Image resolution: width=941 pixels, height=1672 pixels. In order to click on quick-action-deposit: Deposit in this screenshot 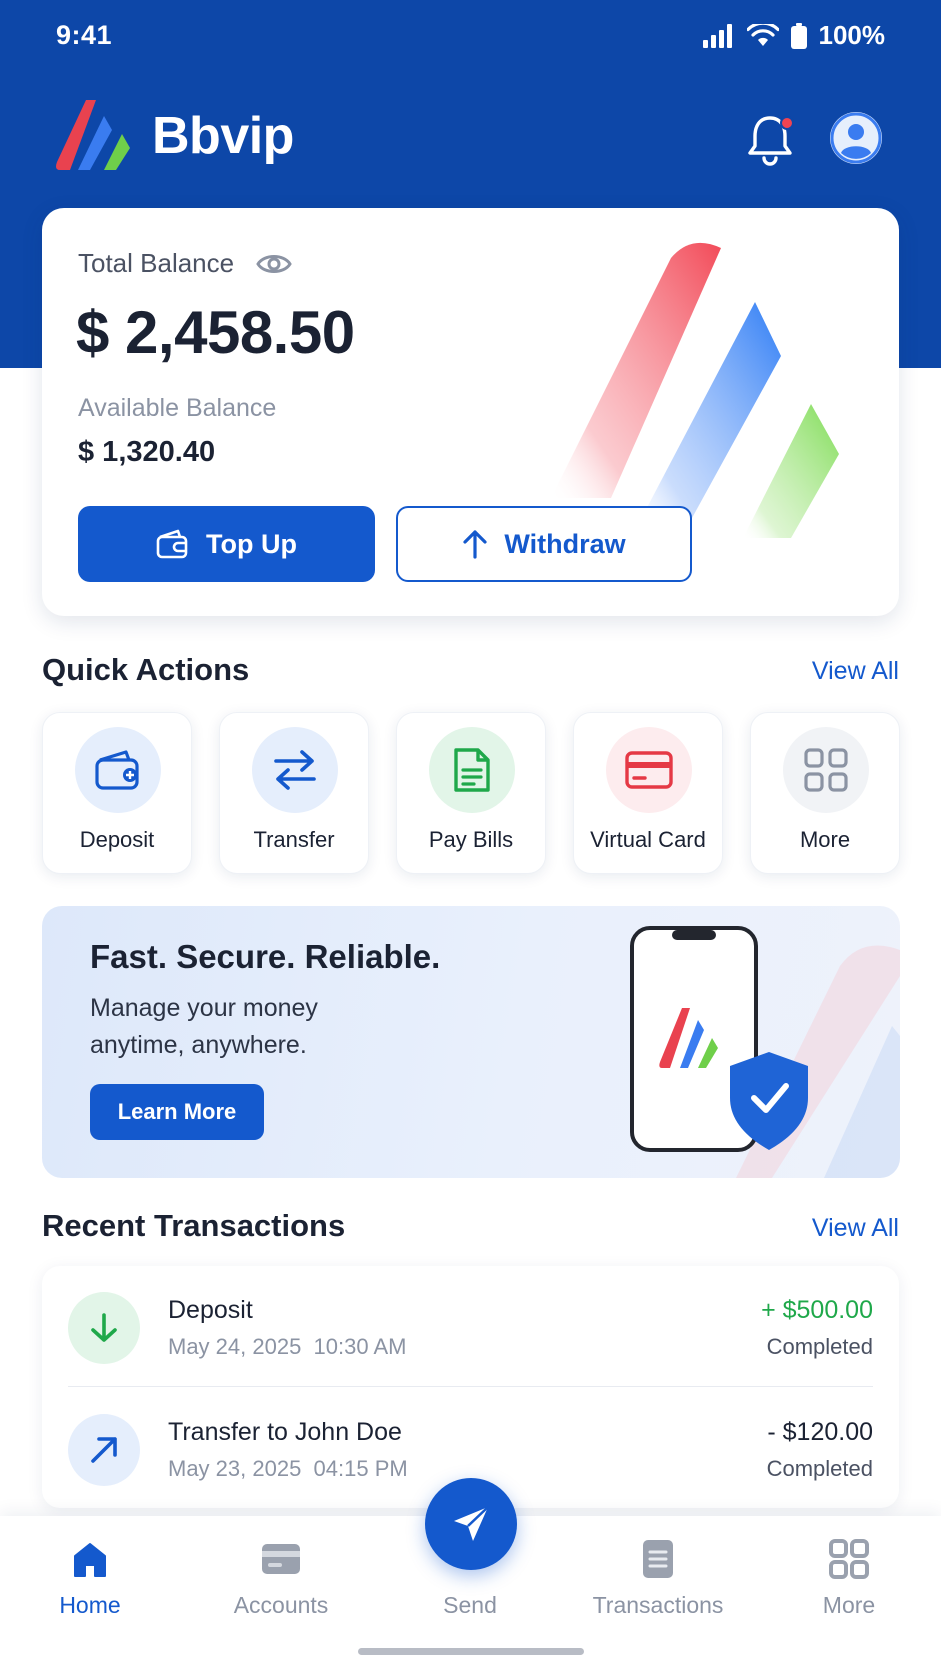, I will do `click(117, 793)`.